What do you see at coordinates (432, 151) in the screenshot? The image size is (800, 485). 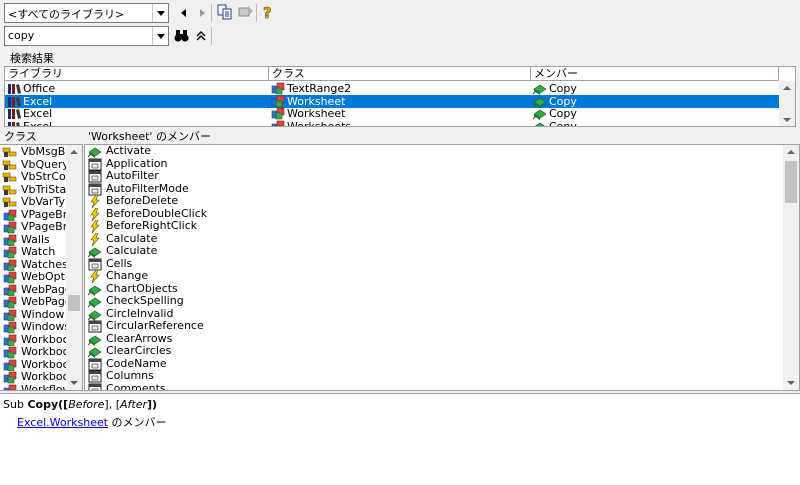 I see `member-list-item: Activate` at bounding box center [432, 151].